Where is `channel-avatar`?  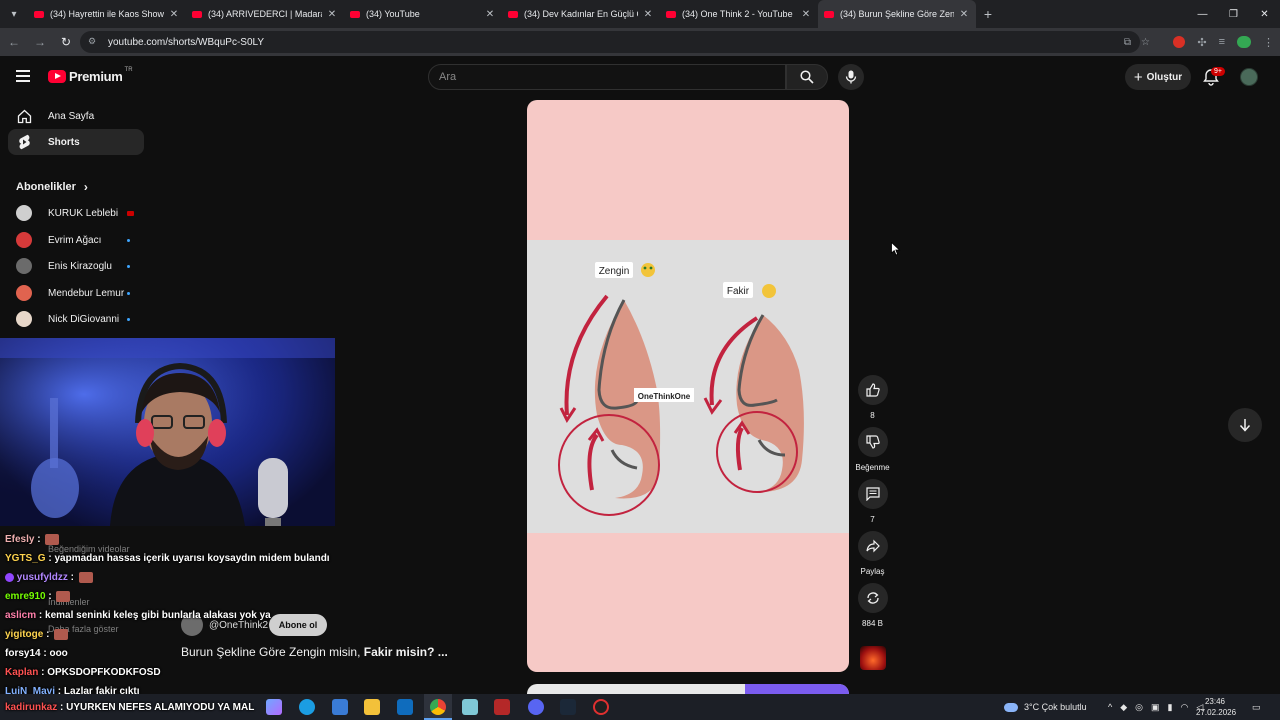 channel-avatar is located at coordinates (24, 293).